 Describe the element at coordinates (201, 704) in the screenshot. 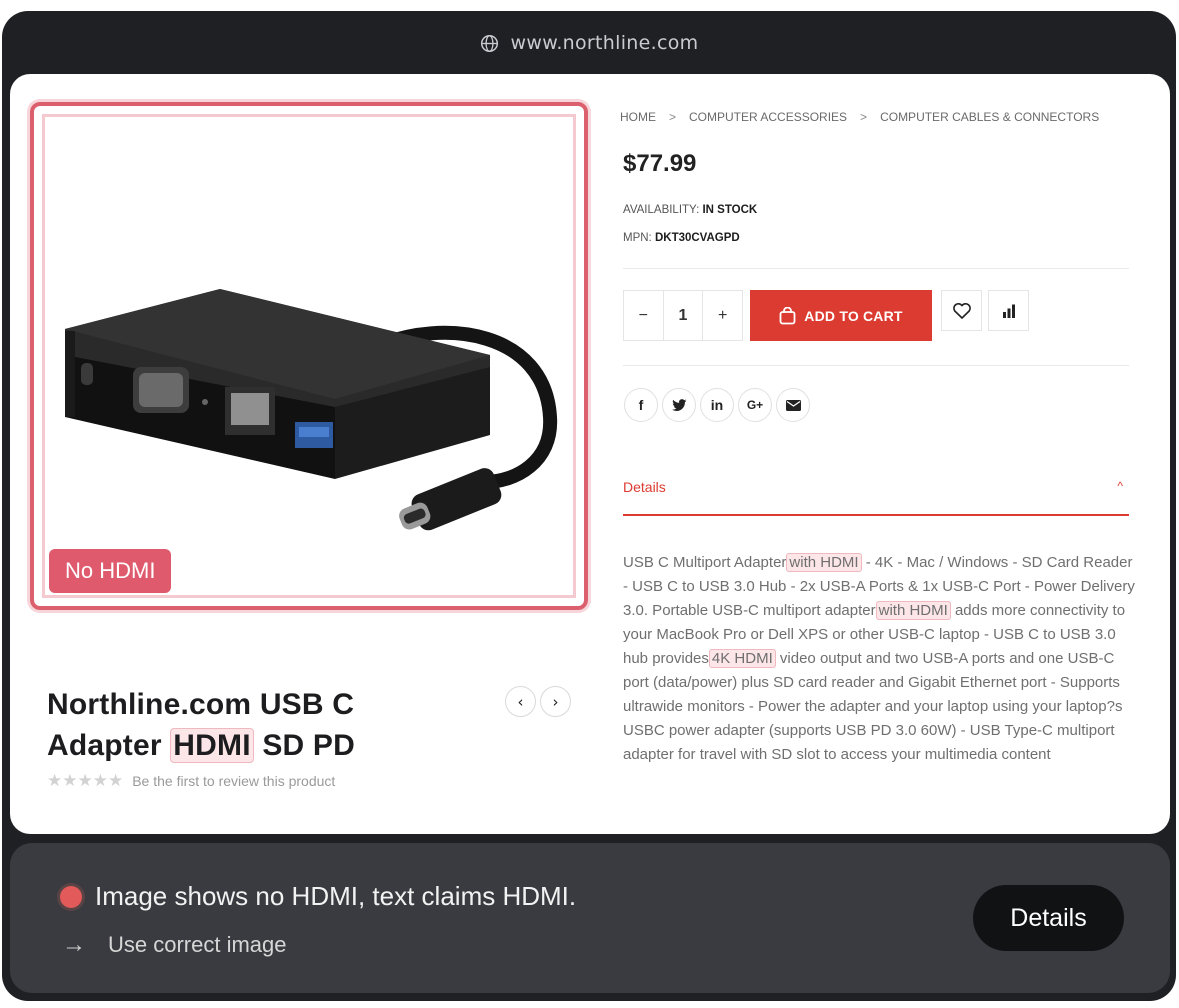

I see `product-title-part1: Northline.com USB C` at that location.